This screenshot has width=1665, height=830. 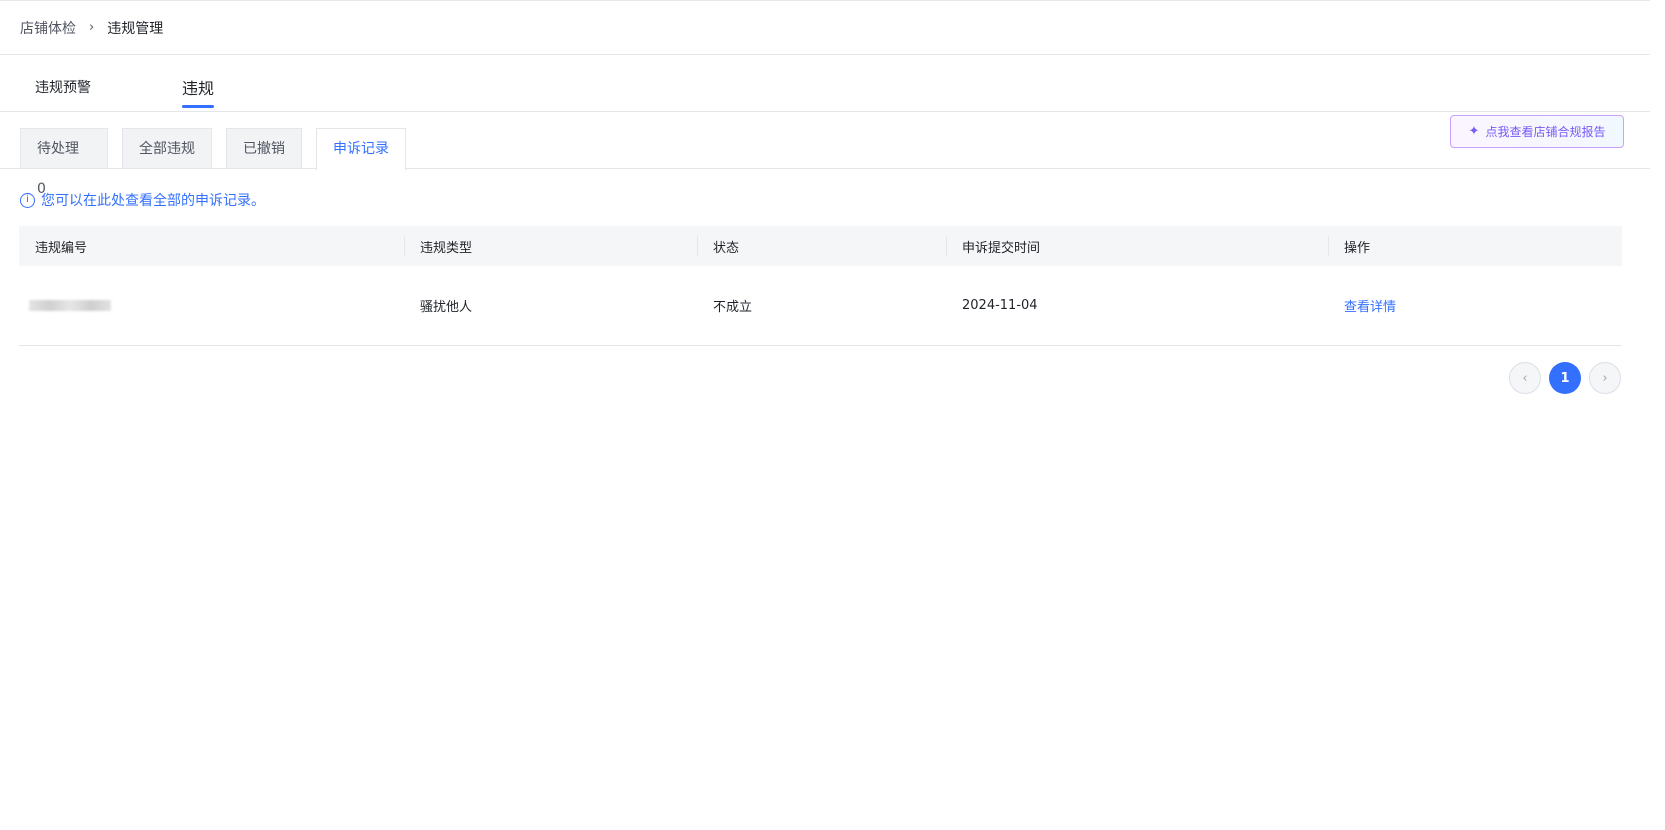 I want to click on table-header: 违规编号 违规类型 状态 申诉提交时间 操作, so click(x=820, y=246).